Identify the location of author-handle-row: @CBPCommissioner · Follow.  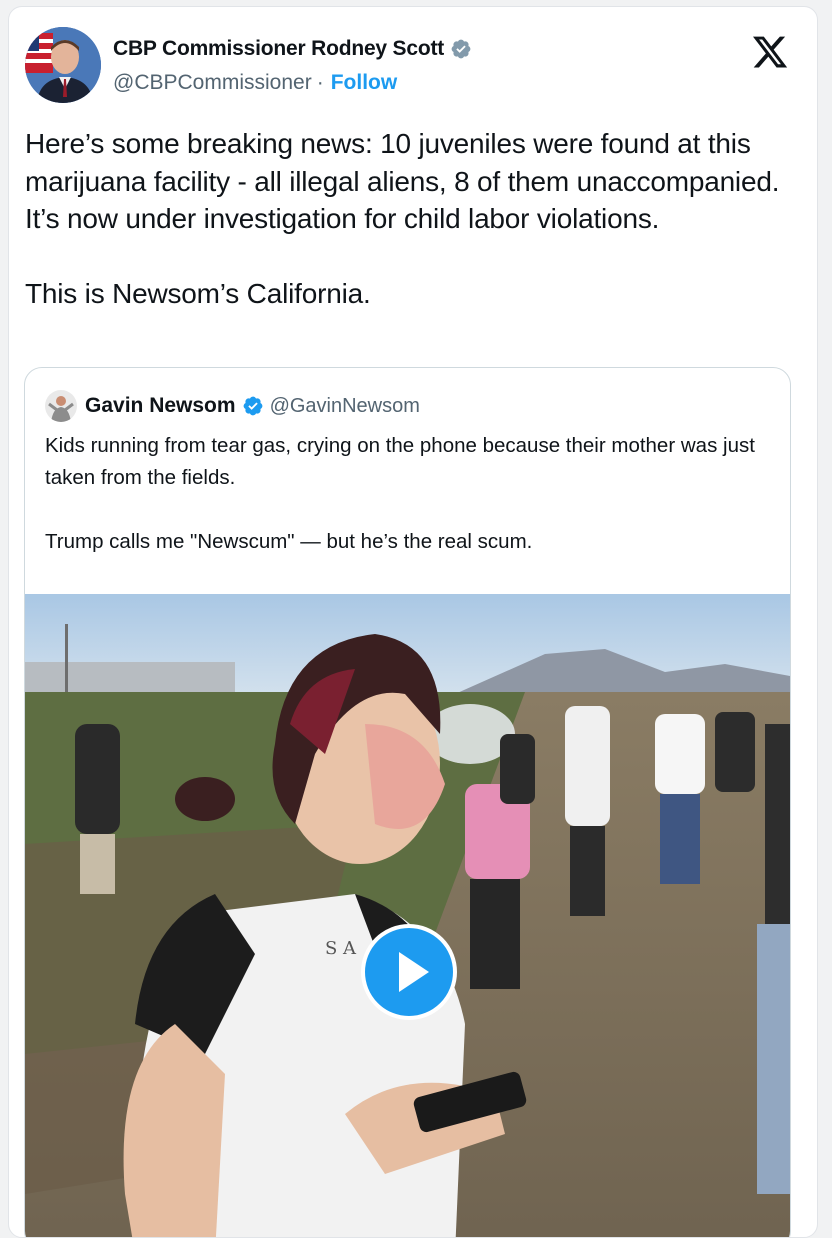
(255, 83).